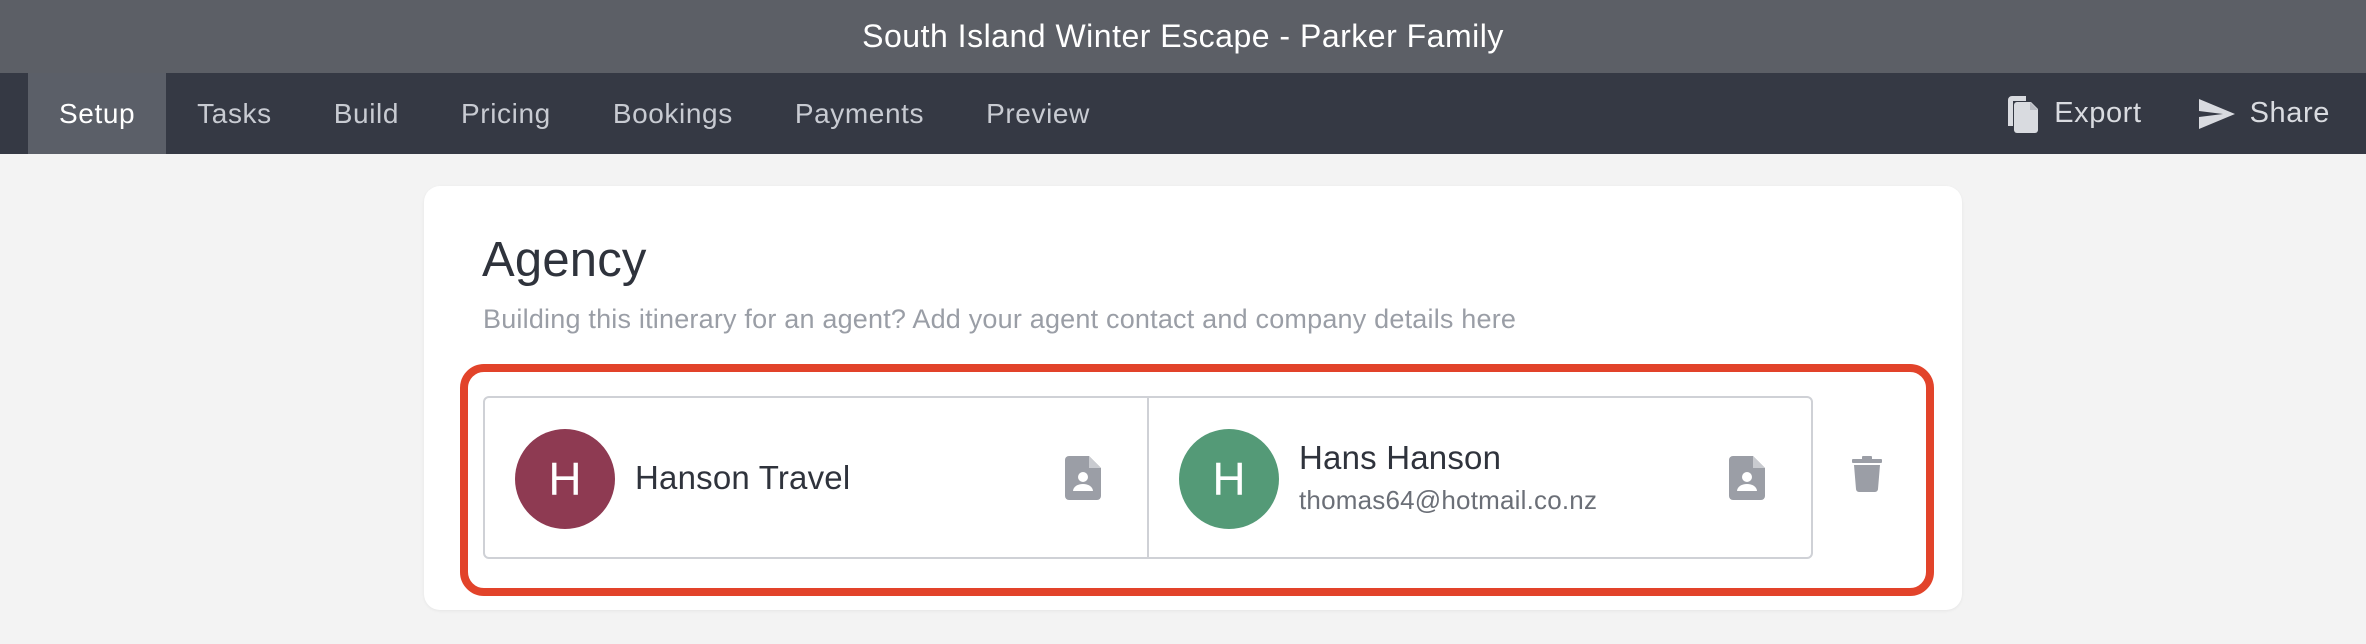  I want to click on copy-document-icon, so click(2023, 114).